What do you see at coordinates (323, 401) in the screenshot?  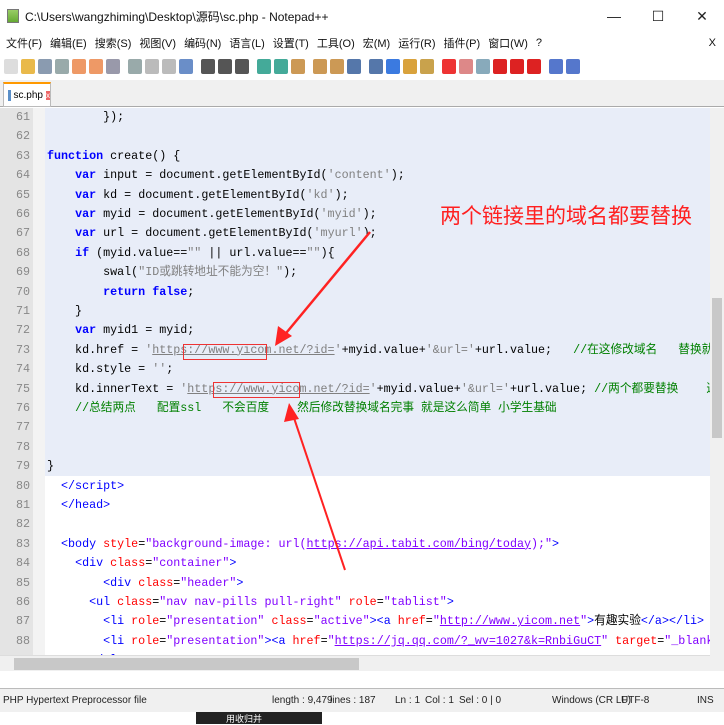 I see `annotation-arrows` at bounding box center [323, 401].